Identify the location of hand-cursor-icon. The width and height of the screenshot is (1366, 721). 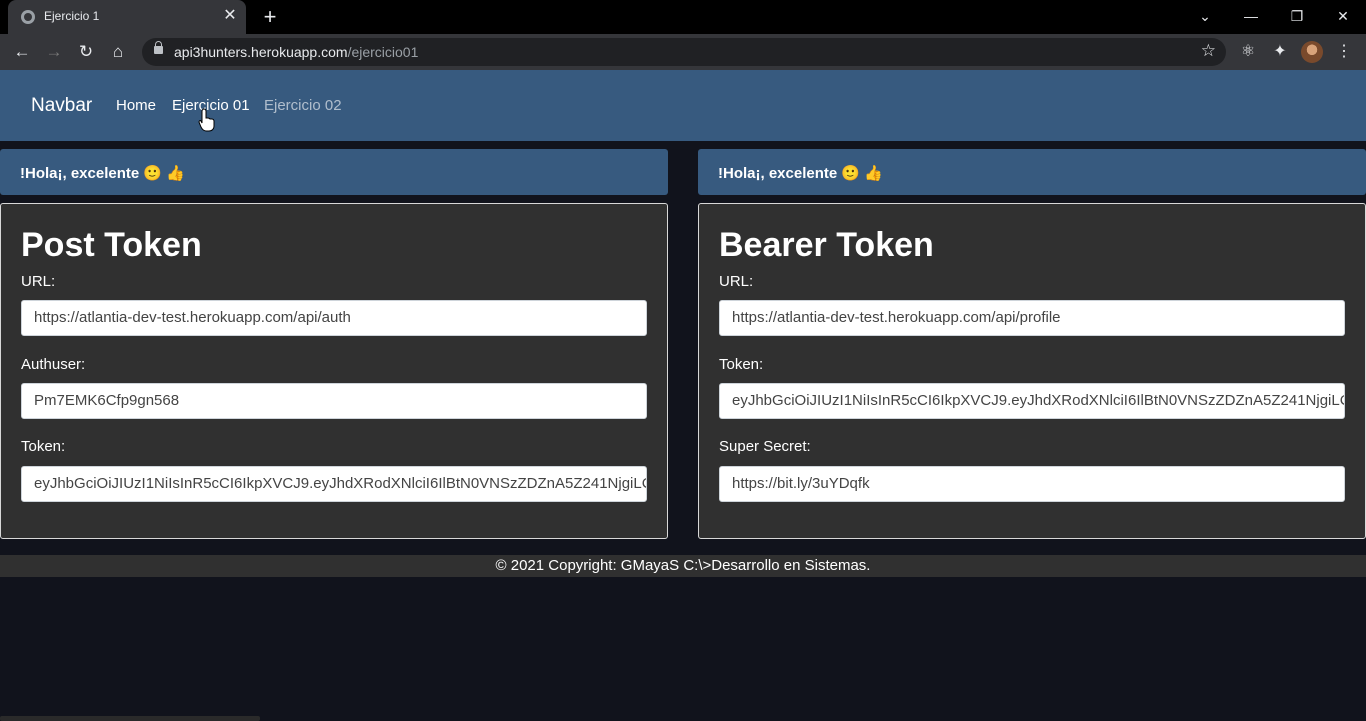
(206, 120).